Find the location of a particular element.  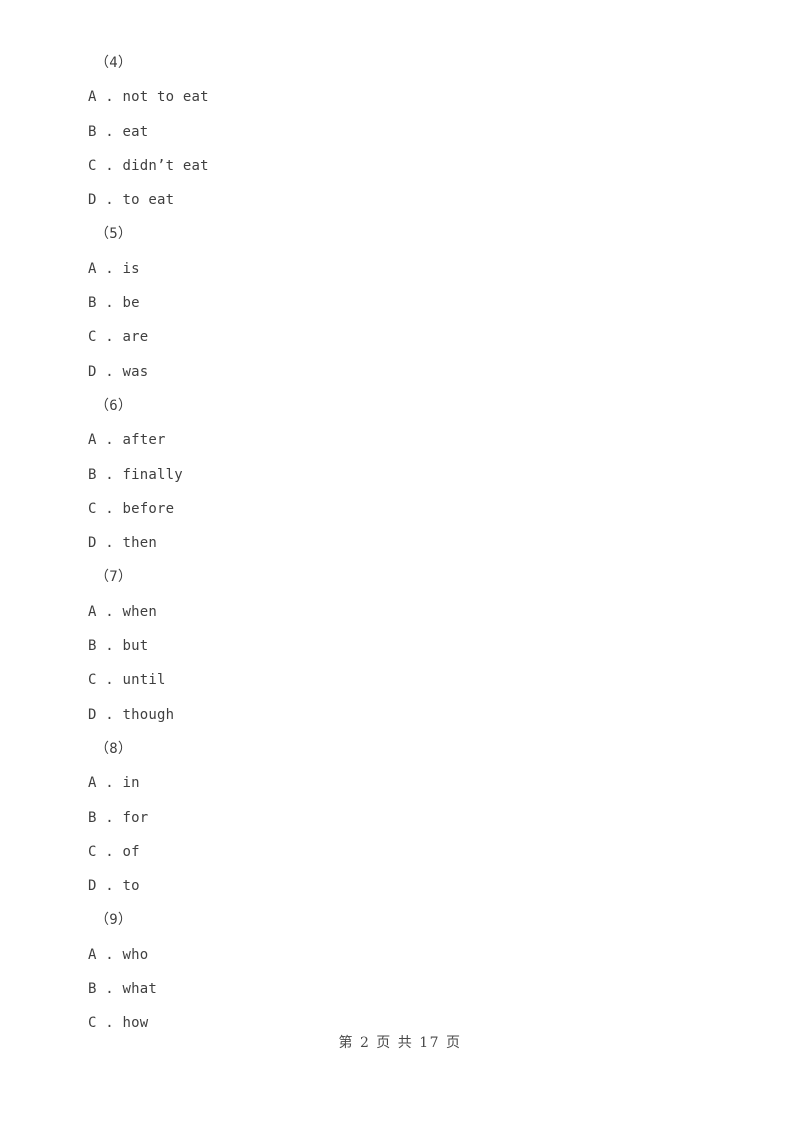

answer-option: B . what is located at coordinates (123, 989).